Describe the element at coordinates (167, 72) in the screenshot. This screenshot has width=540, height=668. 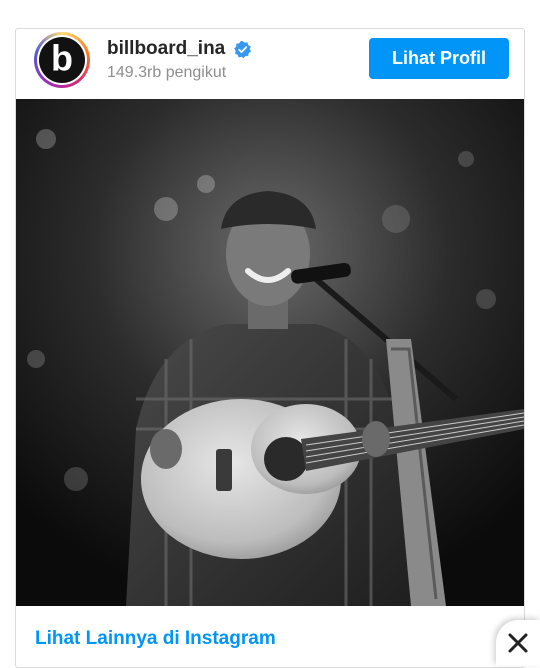
I see `follower-count: 149.3rb pengikut` at that location.